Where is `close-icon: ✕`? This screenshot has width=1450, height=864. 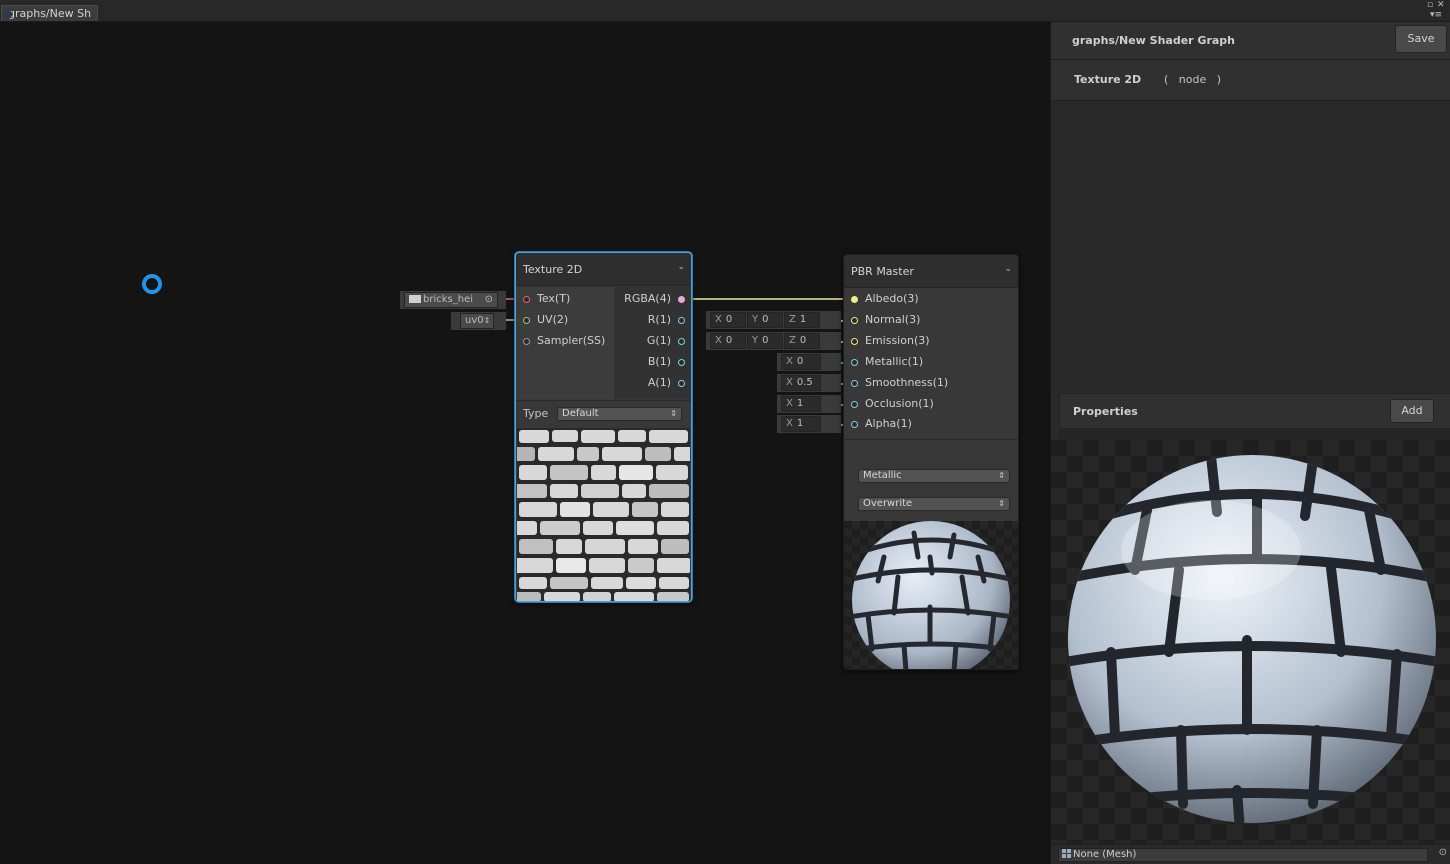 close-icon: ✕ is located at coordinates (1441, 5).